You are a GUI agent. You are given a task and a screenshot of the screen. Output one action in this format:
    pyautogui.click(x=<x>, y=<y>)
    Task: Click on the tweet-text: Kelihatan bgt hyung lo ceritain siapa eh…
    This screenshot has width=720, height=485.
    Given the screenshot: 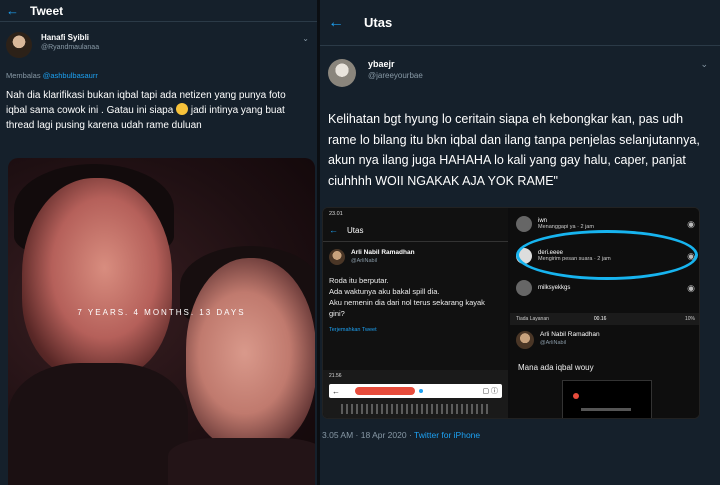 What is the action you would take?
    pyautogui.click(x=514, y=150)
    